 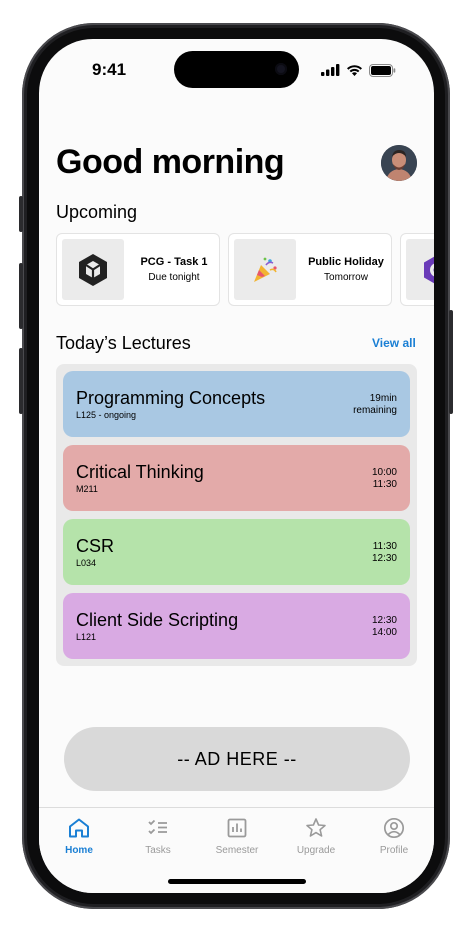 I want to click on status-icons, so click(x=358, y=70).